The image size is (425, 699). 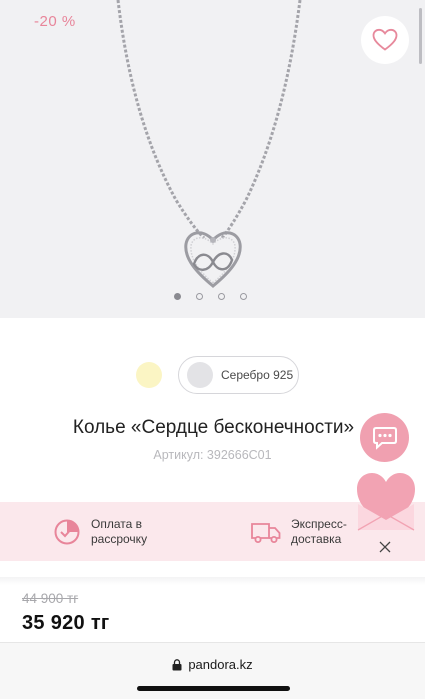 I want to click on silver-color-circle, so click(x=200, y=375).